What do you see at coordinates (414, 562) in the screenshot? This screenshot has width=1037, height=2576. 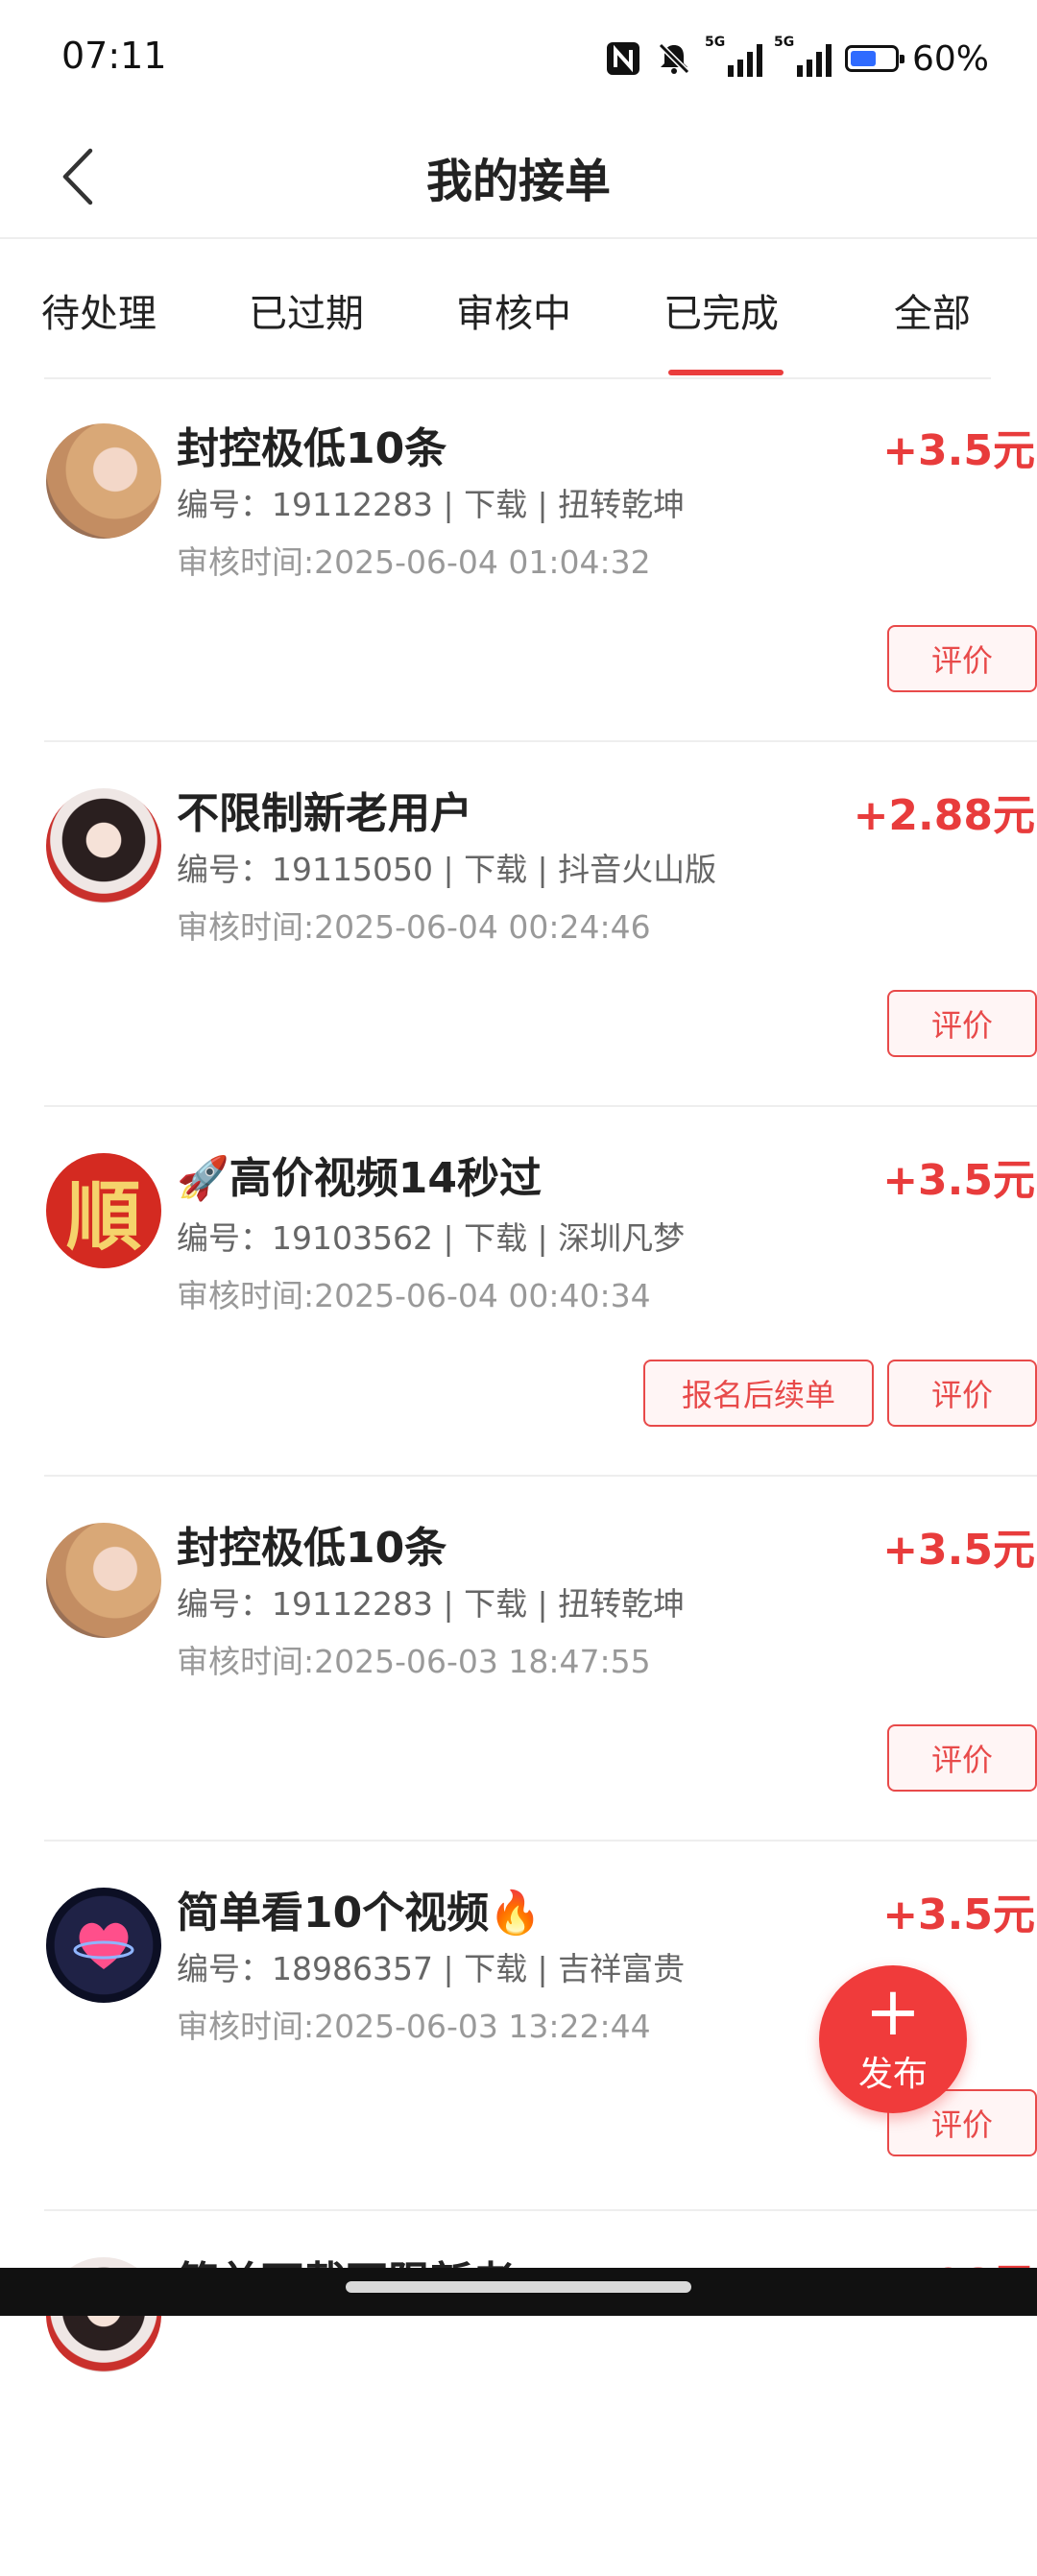 I see `review-time: 审核时间:2025-06-04 01:04:32` at bounding box center [414, 562].